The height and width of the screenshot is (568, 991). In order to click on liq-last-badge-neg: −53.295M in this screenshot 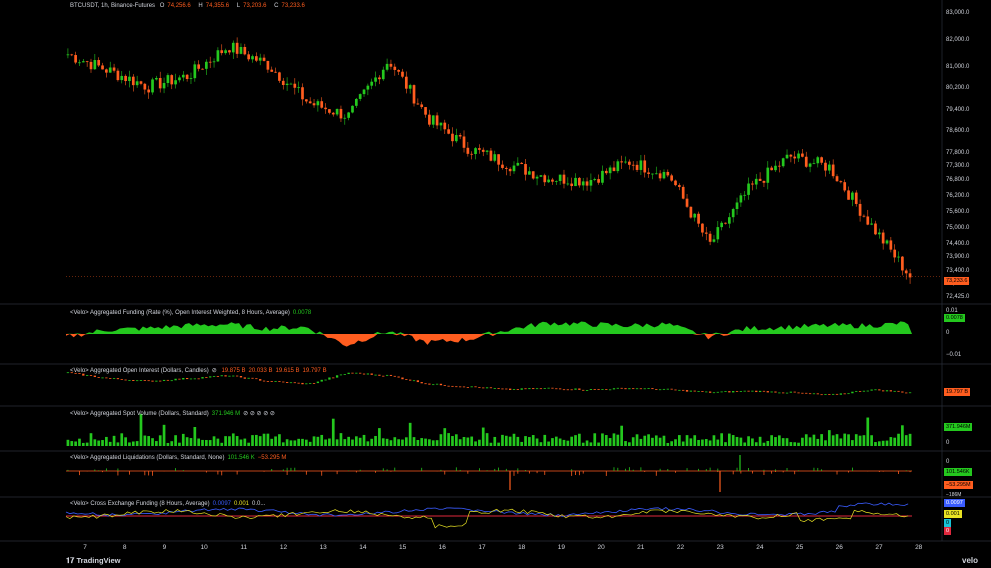, I will do `click(958, 485)`.